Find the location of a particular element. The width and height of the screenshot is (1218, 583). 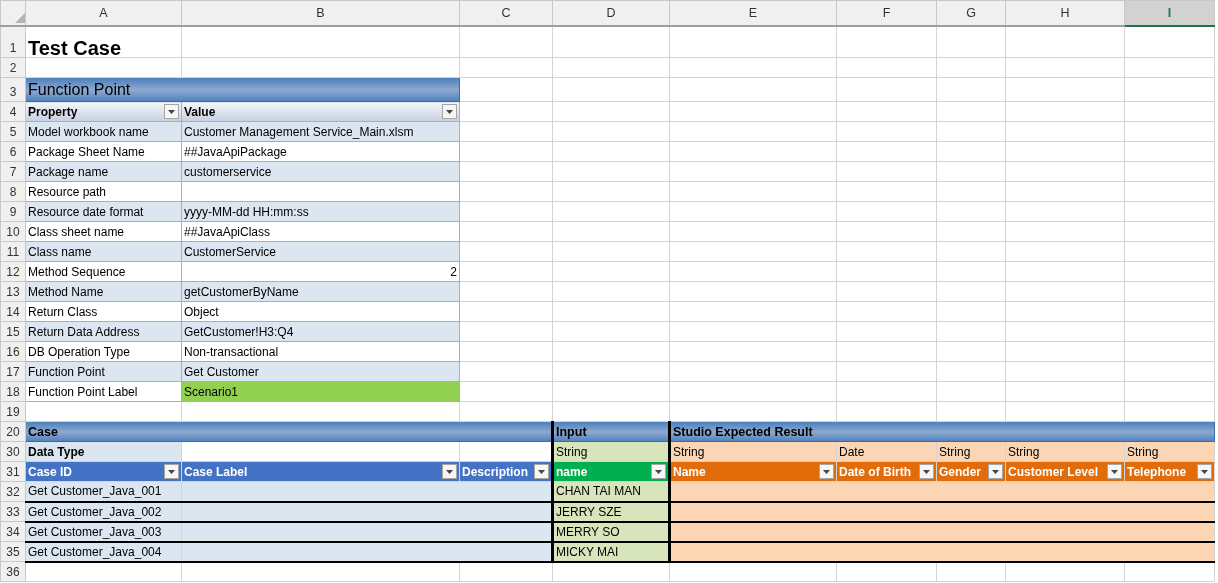

column-label: Telephone is located at coordinates (1157, 472).